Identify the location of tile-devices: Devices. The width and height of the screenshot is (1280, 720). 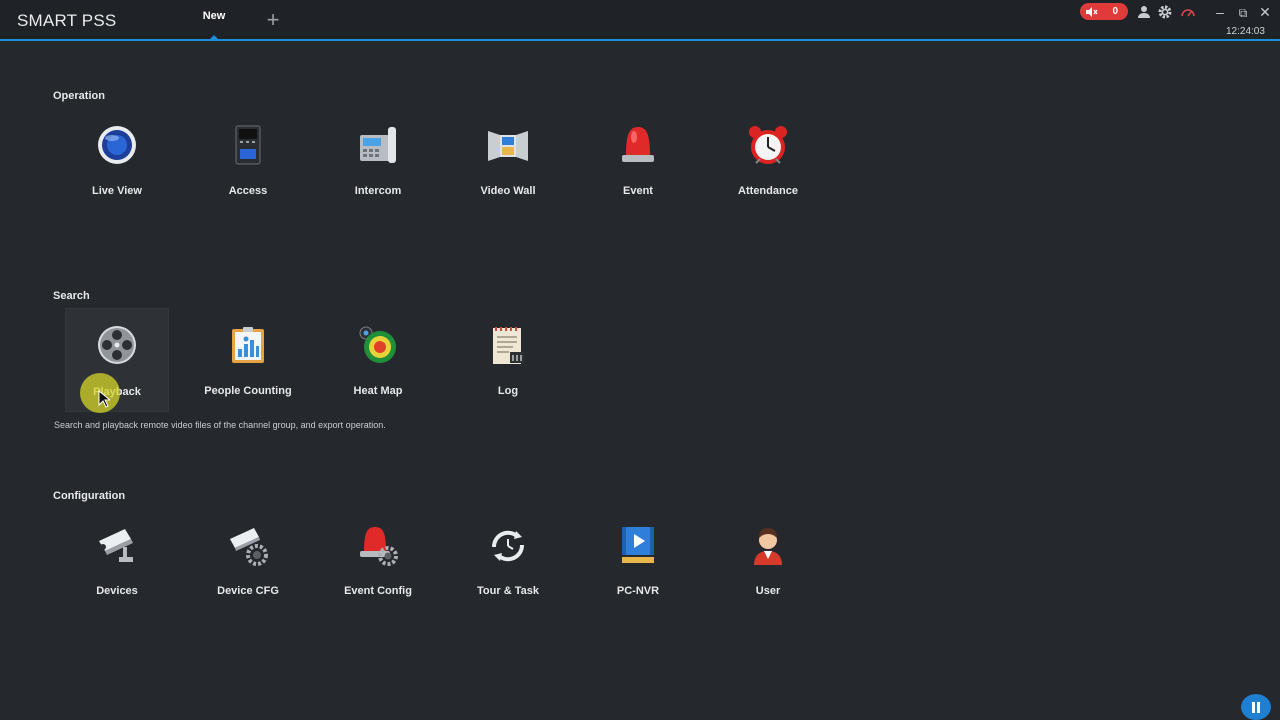
(117, 560).